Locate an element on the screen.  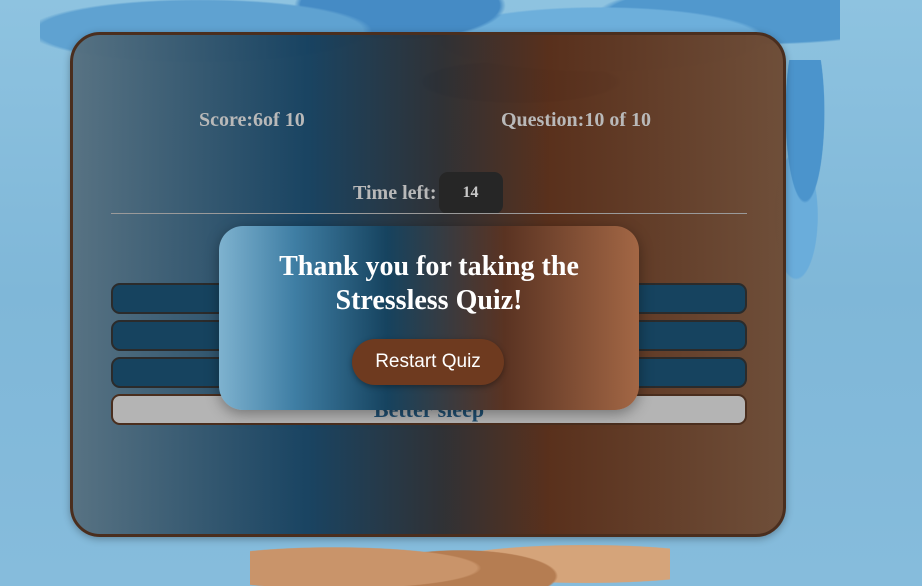
stats-row: Score:6of 10 Question:10 of 10 is located at coordinates (428, 124).